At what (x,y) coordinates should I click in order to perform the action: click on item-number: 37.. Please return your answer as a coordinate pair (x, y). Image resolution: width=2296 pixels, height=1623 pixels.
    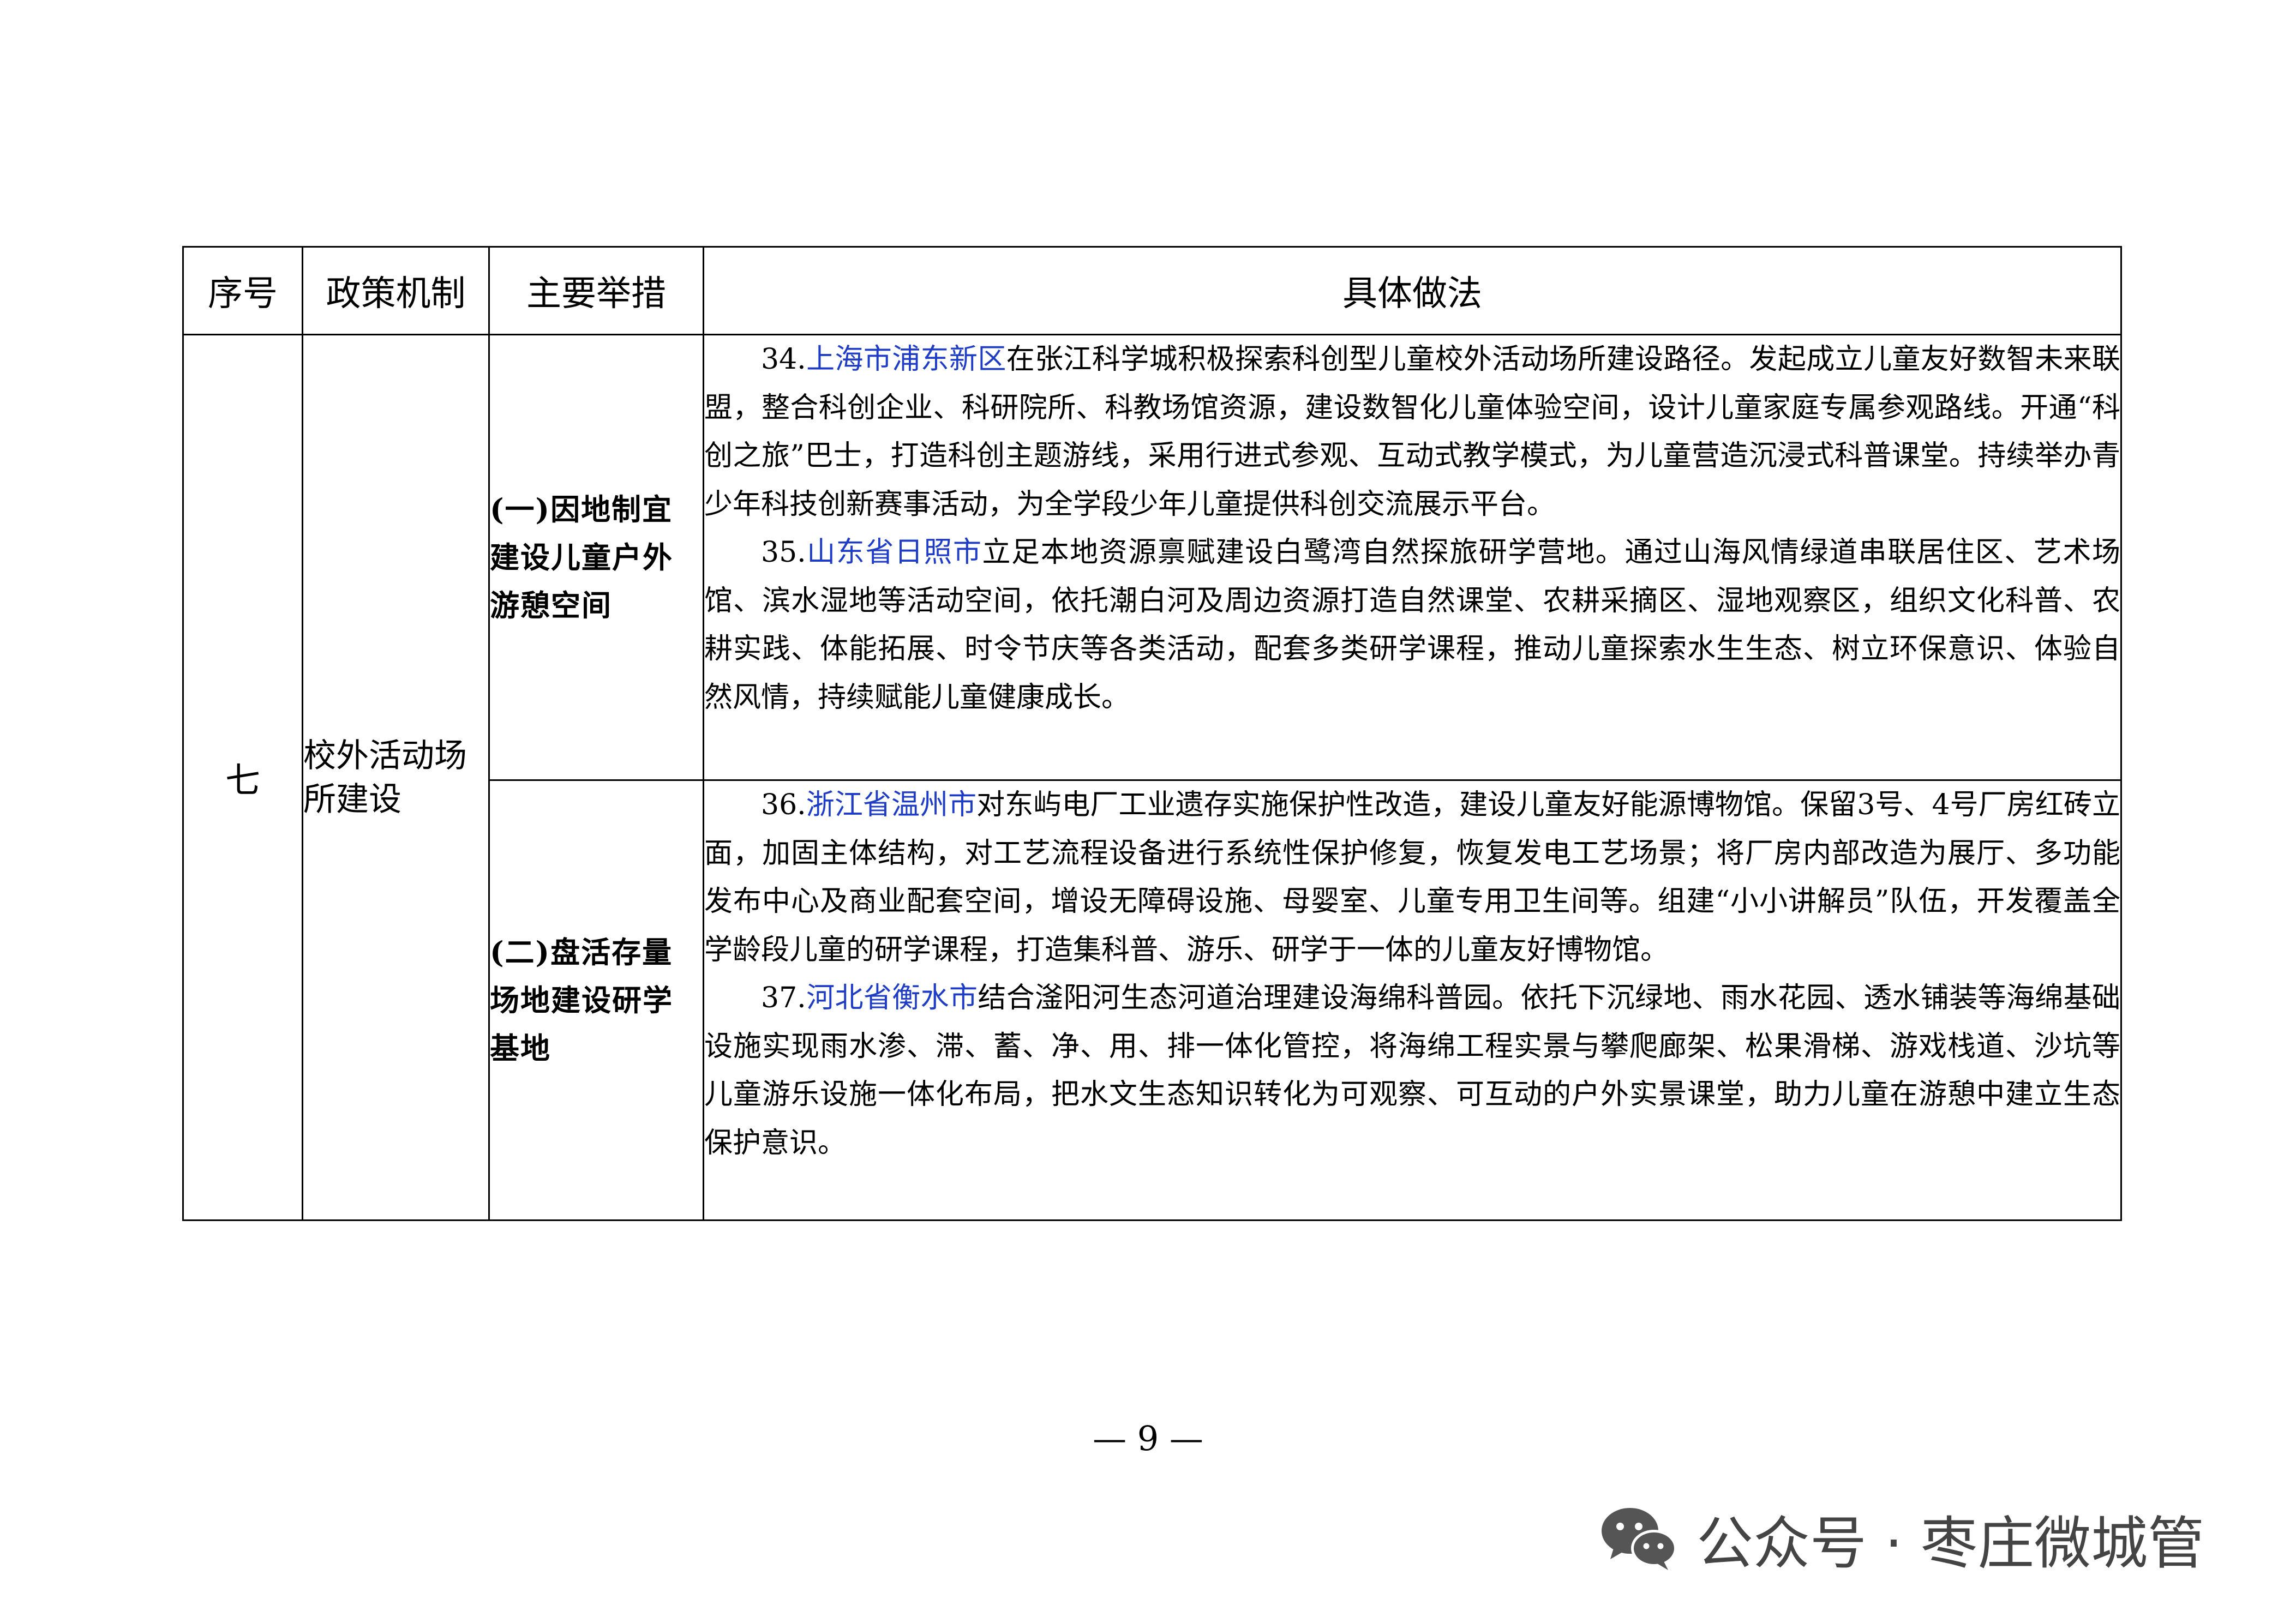
    Looking at the image, I should click on (783, 998).